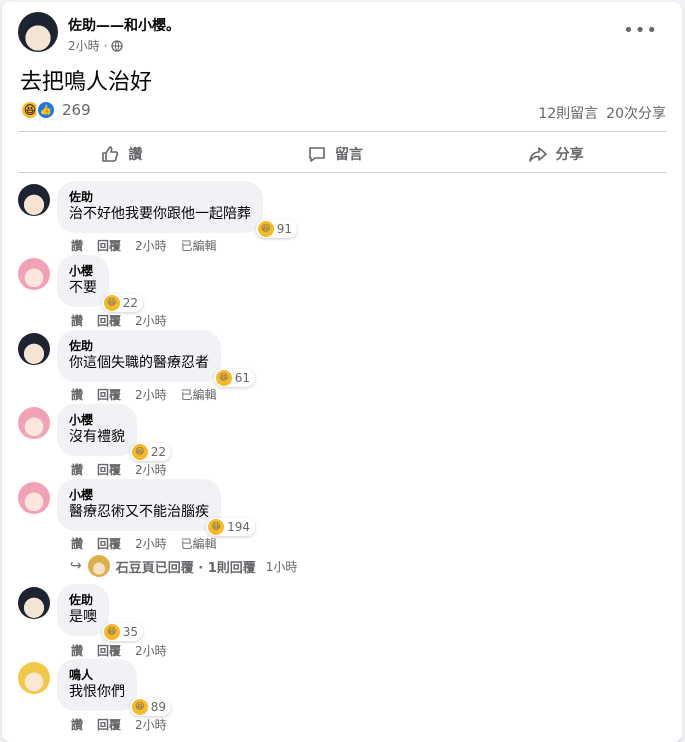 The image size is (685, 742). I want to click on divider-top, so click(342, 131).